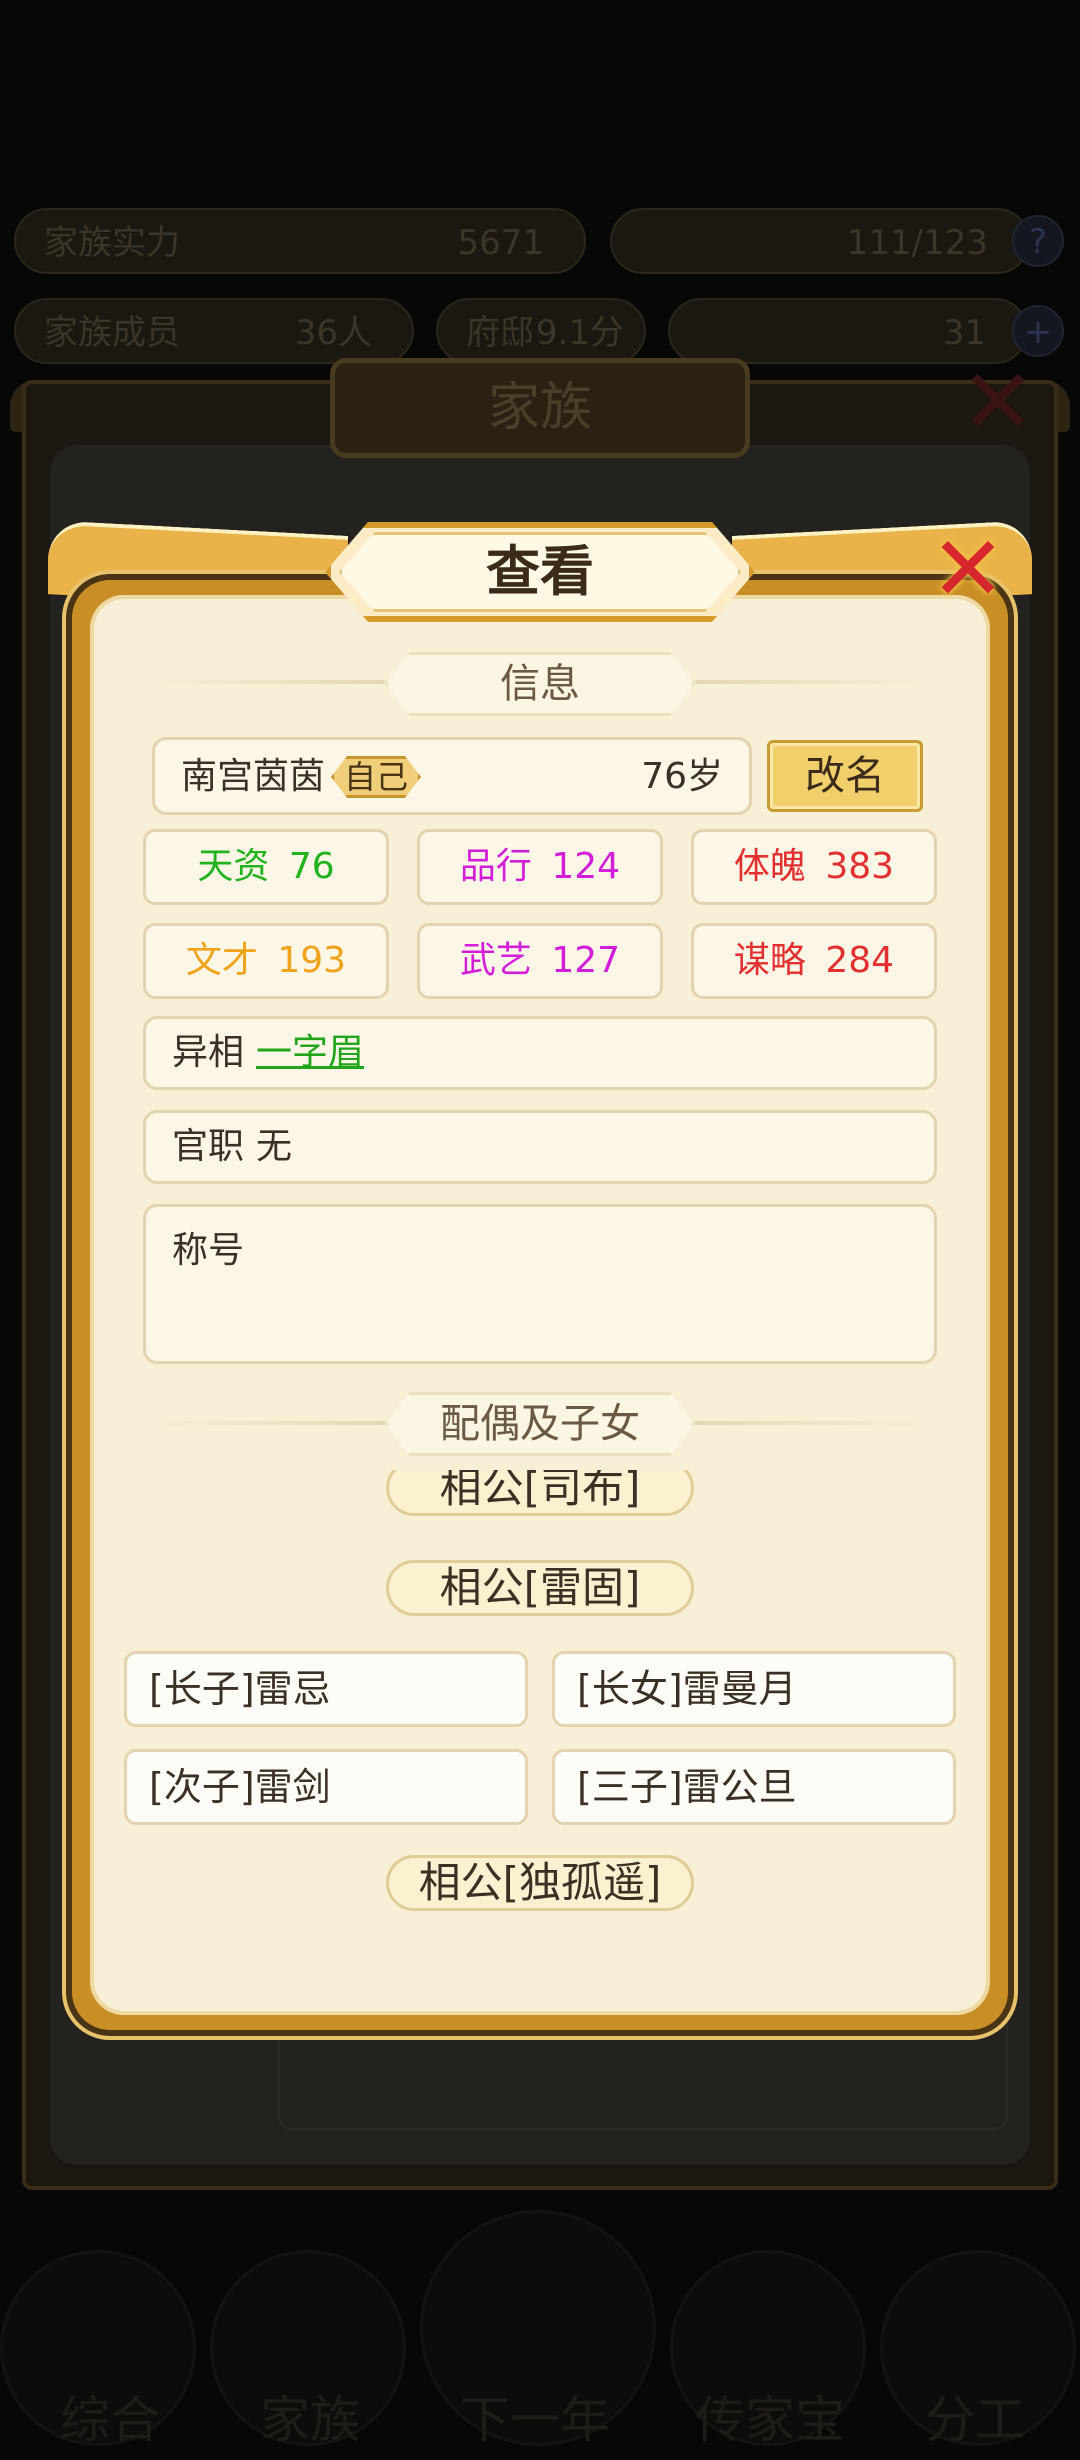  I want to click on bg-stat-members: 家族成员 36人, so click(214, 331).